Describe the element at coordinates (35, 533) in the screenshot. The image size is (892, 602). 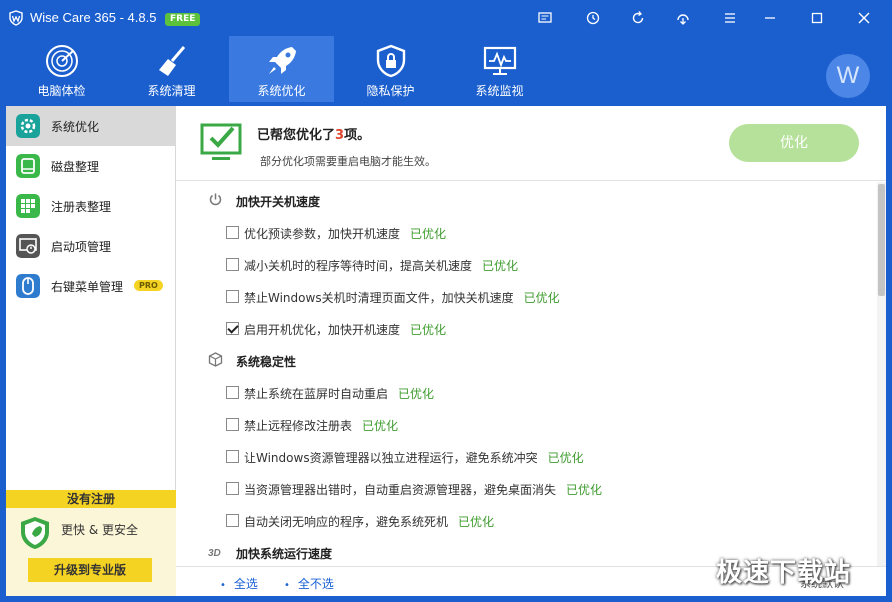
I see `shield-rocket-icon` at that location.